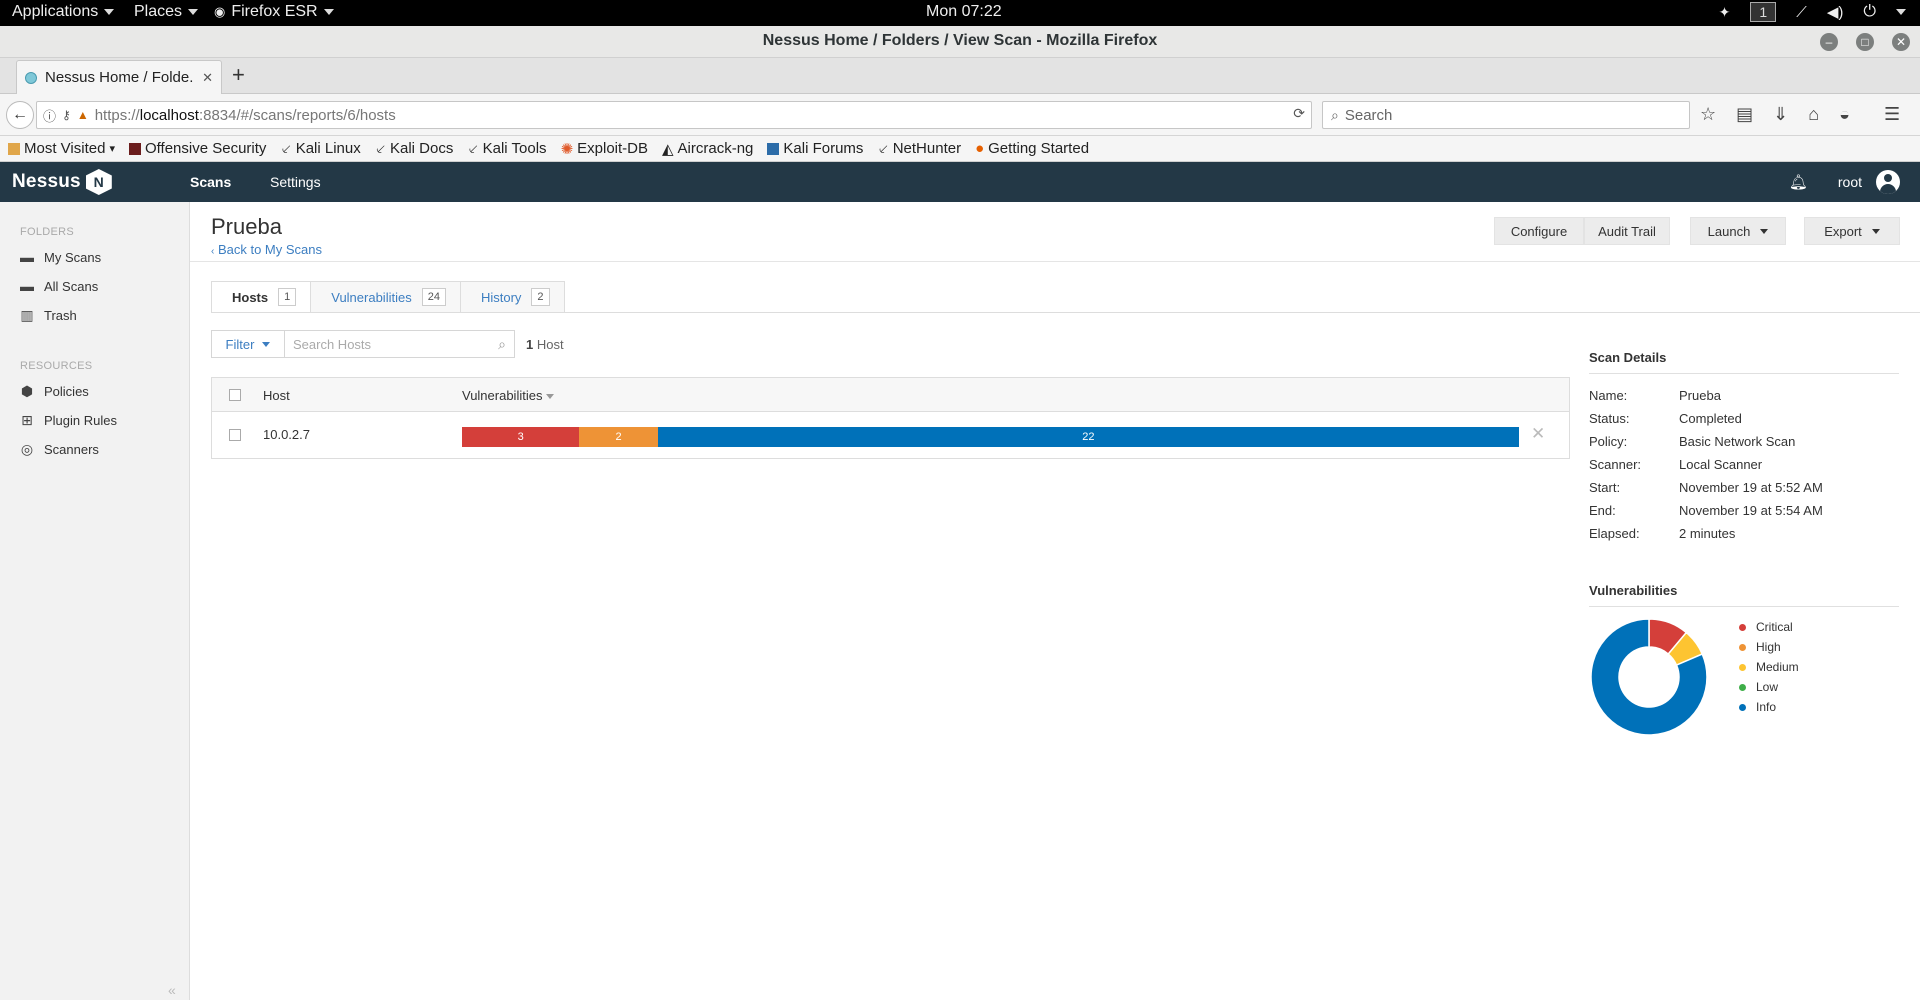 The width and height of the screenshot is (1920, 1000). What do you see at coordinates (117, 115) in the screenshot?
I see `url-prefix: https://` at bounding box center [117, 115].